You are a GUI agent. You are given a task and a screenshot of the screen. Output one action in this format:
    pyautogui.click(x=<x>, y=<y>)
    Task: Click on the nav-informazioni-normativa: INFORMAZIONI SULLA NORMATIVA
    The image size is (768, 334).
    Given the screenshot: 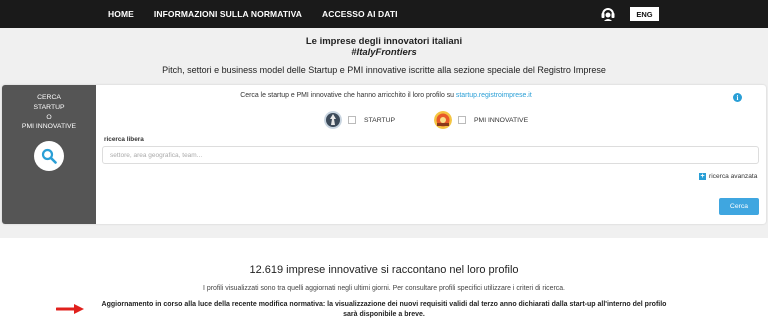 What is the action you would take?
    pyautogui.click(x=228, y=14)
    